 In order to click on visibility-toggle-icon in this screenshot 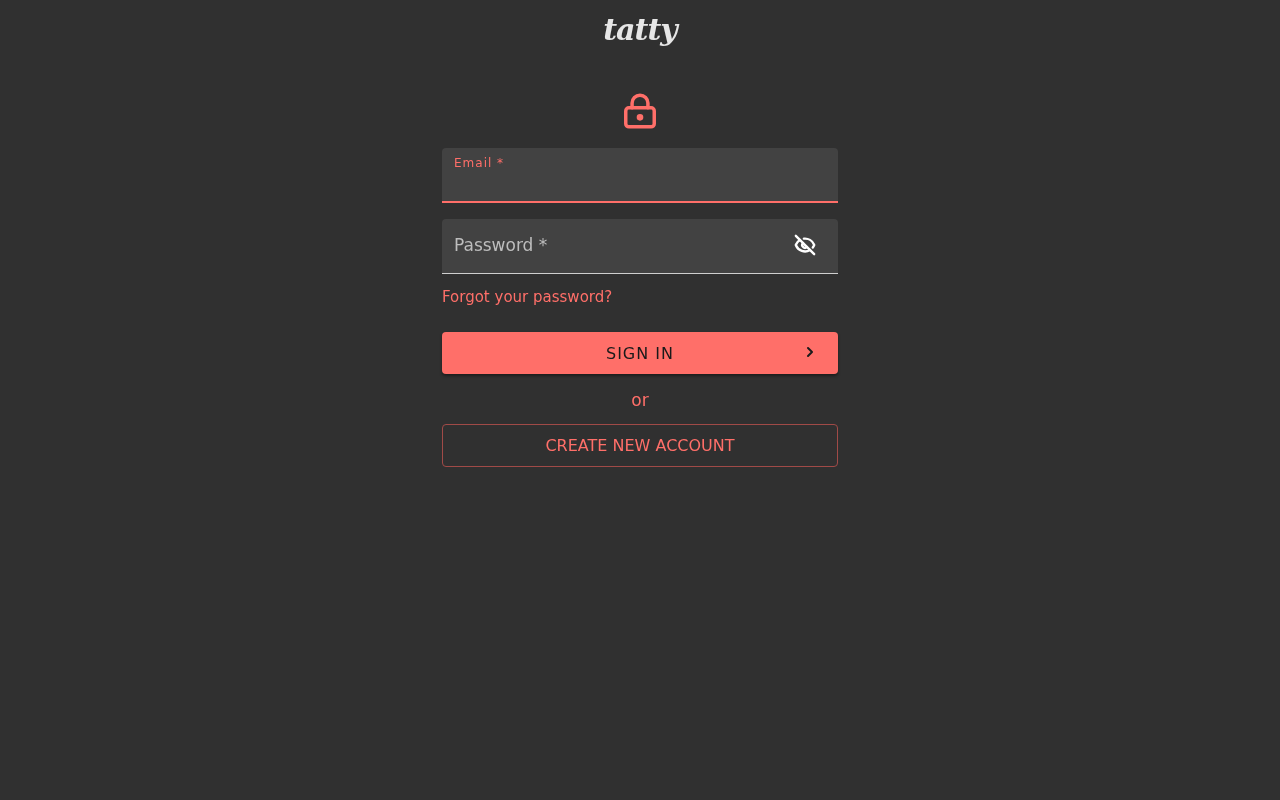, I will do `click(805, 245)`.